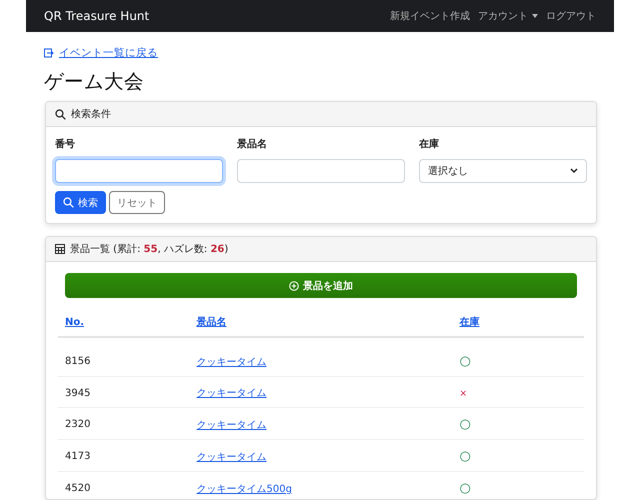 The image size is (640, 500). What do you see at coordinates (430, 16) in the screenshot?
I see `nav-link: 新規イベント作成` at bounding box center [430, 16].